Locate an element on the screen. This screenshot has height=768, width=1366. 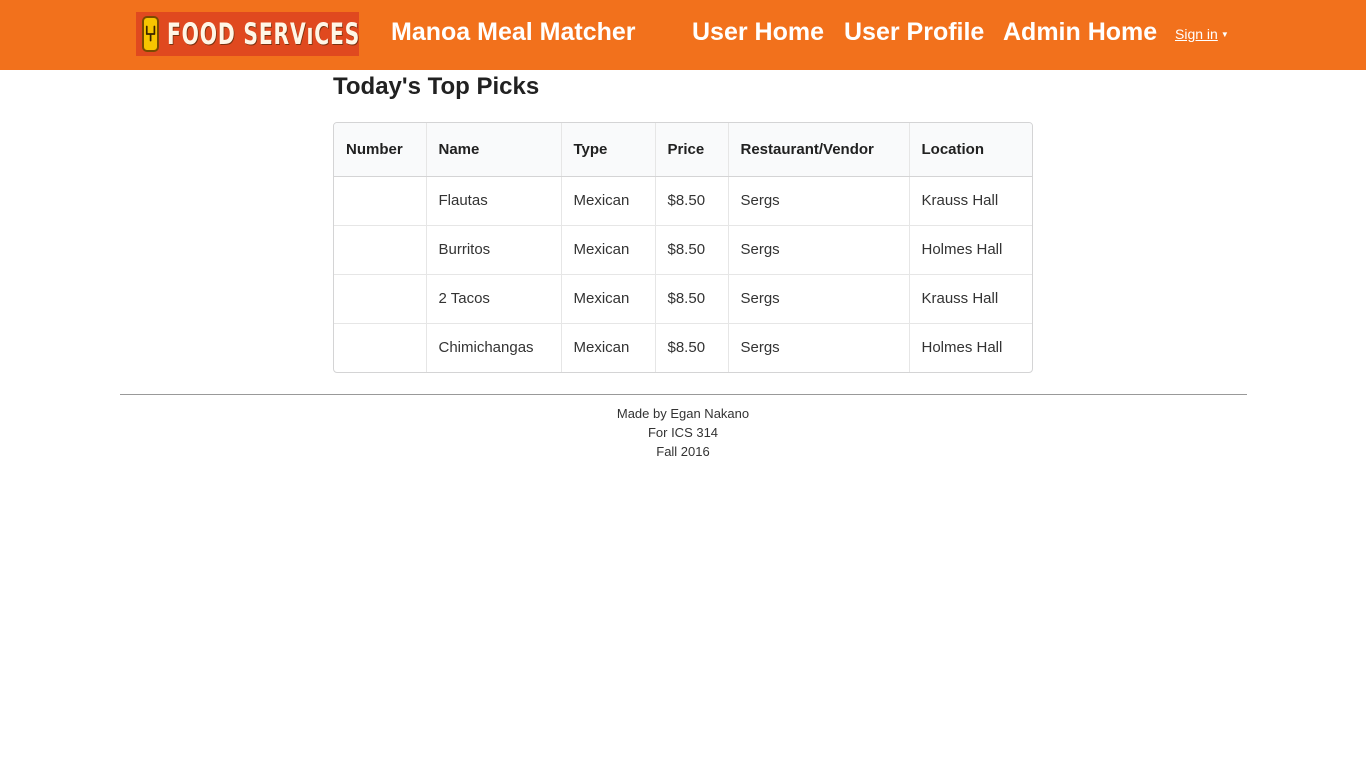
column-header-price: Price is located at coordinates (691, 150).